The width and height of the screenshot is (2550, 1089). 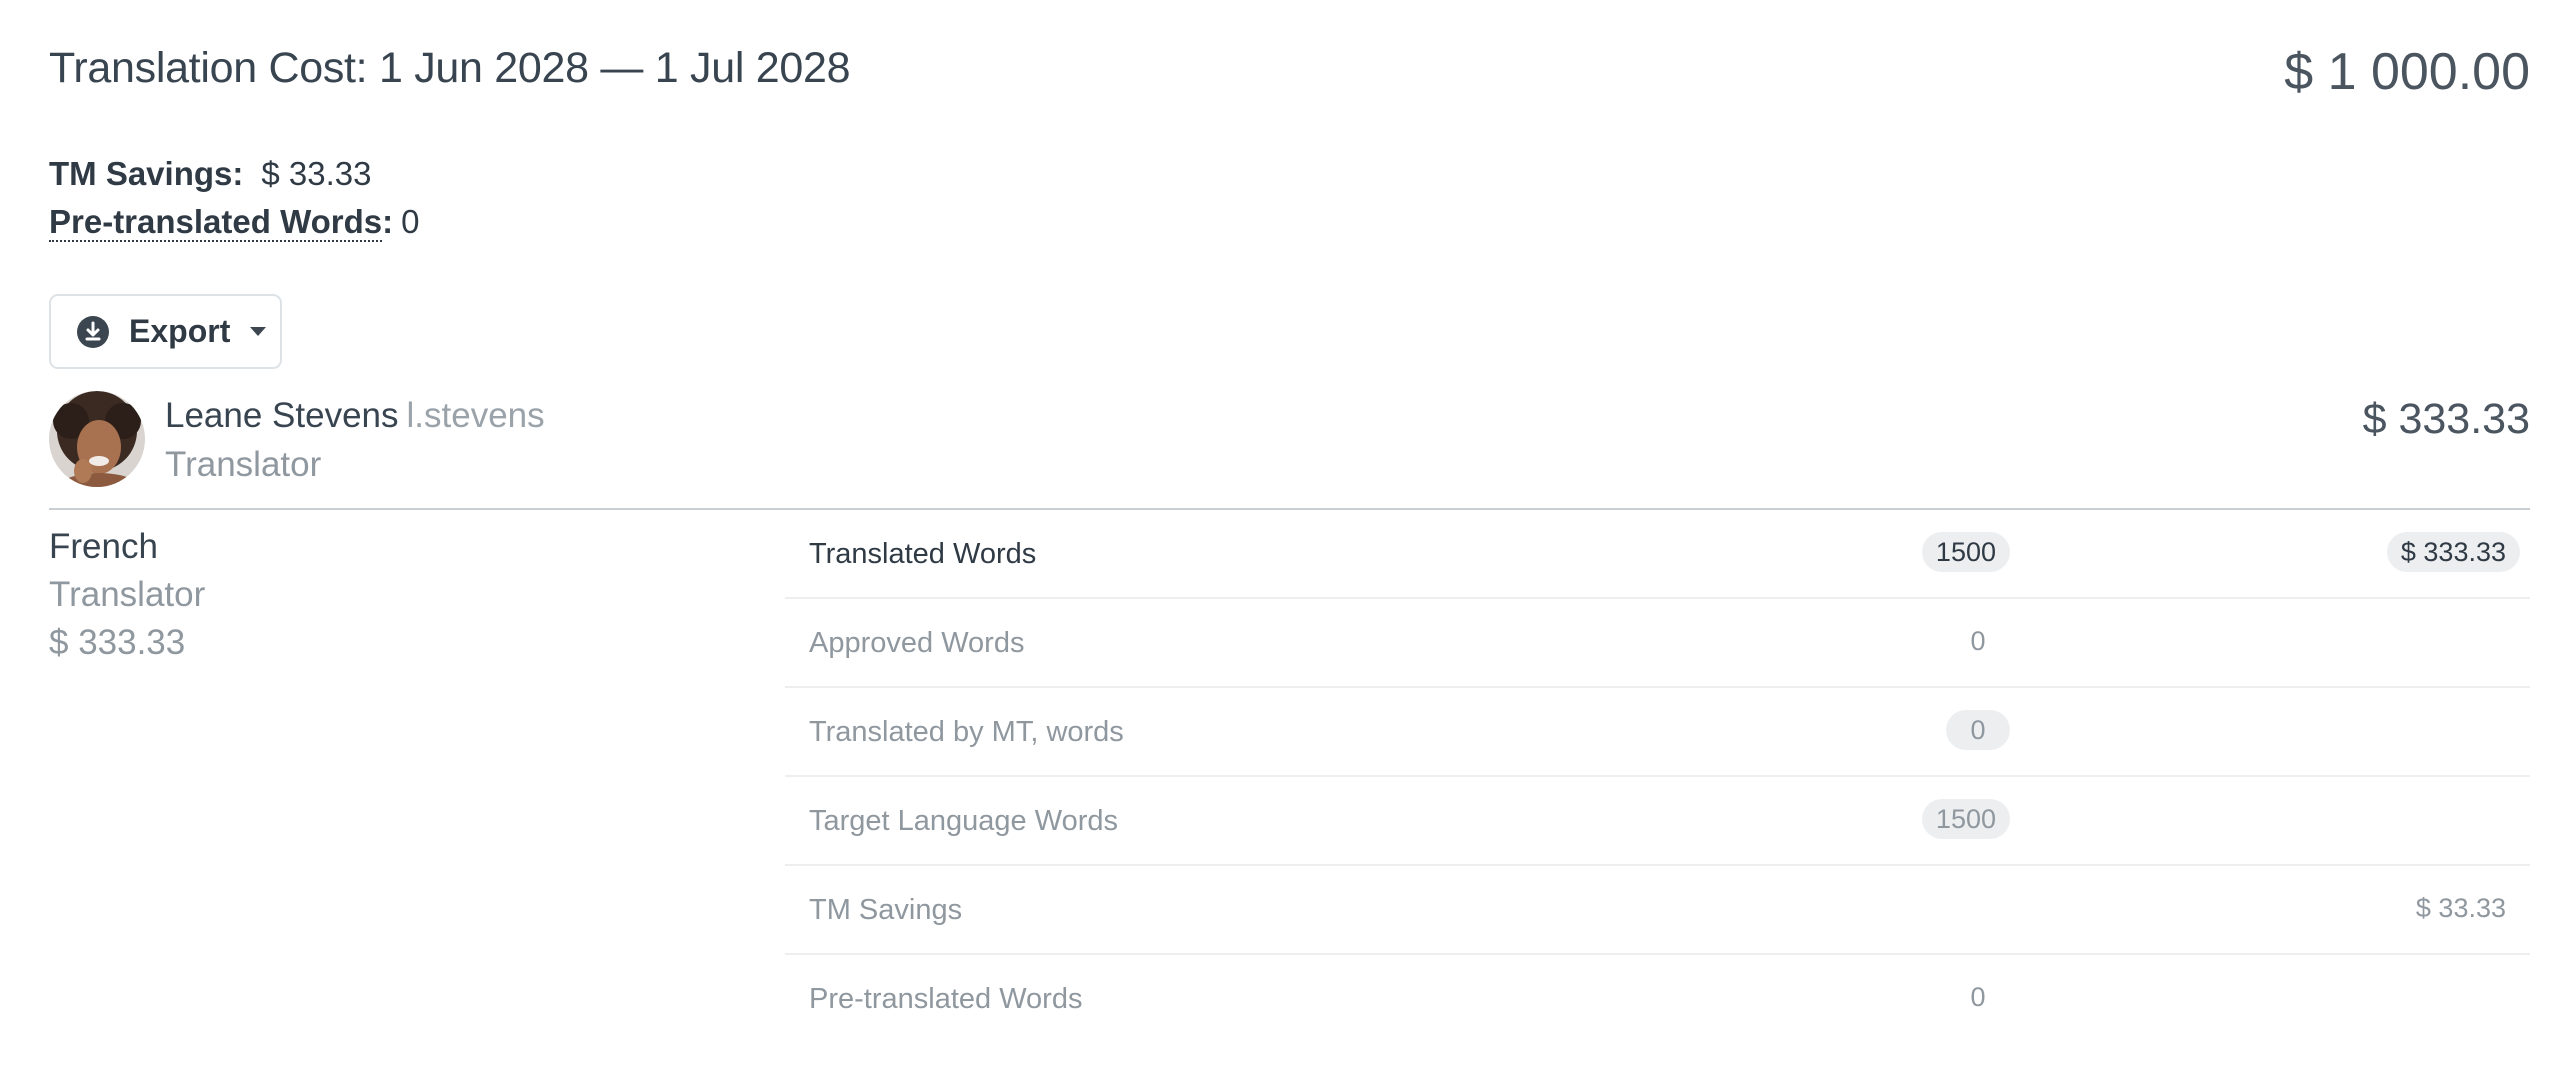 I want to click on export-button: Export, so click(x=165, y=331).